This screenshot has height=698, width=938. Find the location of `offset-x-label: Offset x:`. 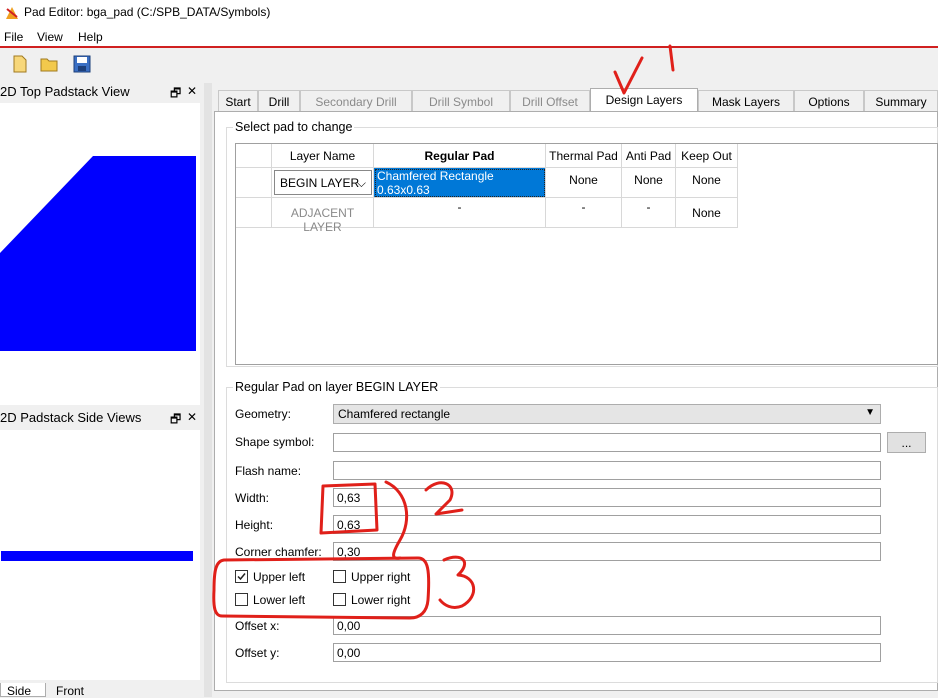

offset-x-label: Offset x: is located at coordinates (257, 626).